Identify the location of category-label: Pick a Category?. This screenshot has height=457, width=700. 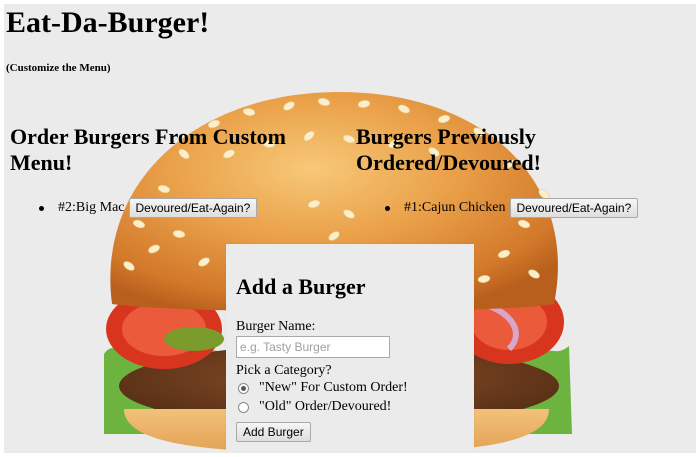
(284, 370).